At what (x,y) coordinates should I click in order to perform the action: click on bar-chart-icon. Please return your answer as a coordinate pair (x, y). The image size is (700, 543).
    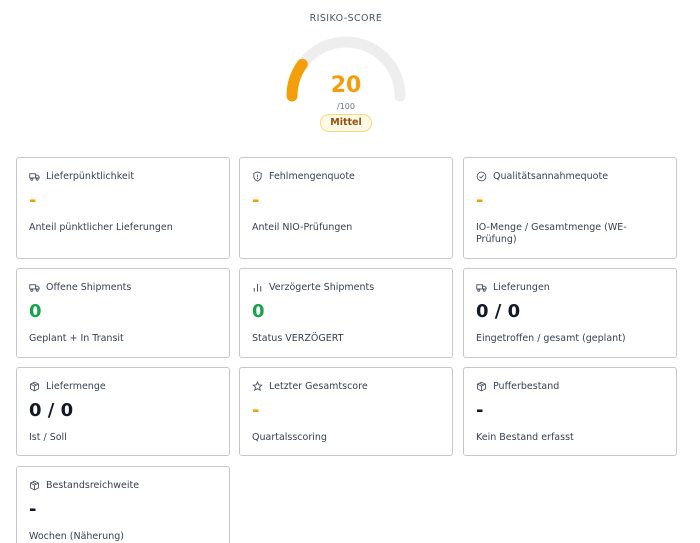
    Looking at the image, I should click on (257, 287).